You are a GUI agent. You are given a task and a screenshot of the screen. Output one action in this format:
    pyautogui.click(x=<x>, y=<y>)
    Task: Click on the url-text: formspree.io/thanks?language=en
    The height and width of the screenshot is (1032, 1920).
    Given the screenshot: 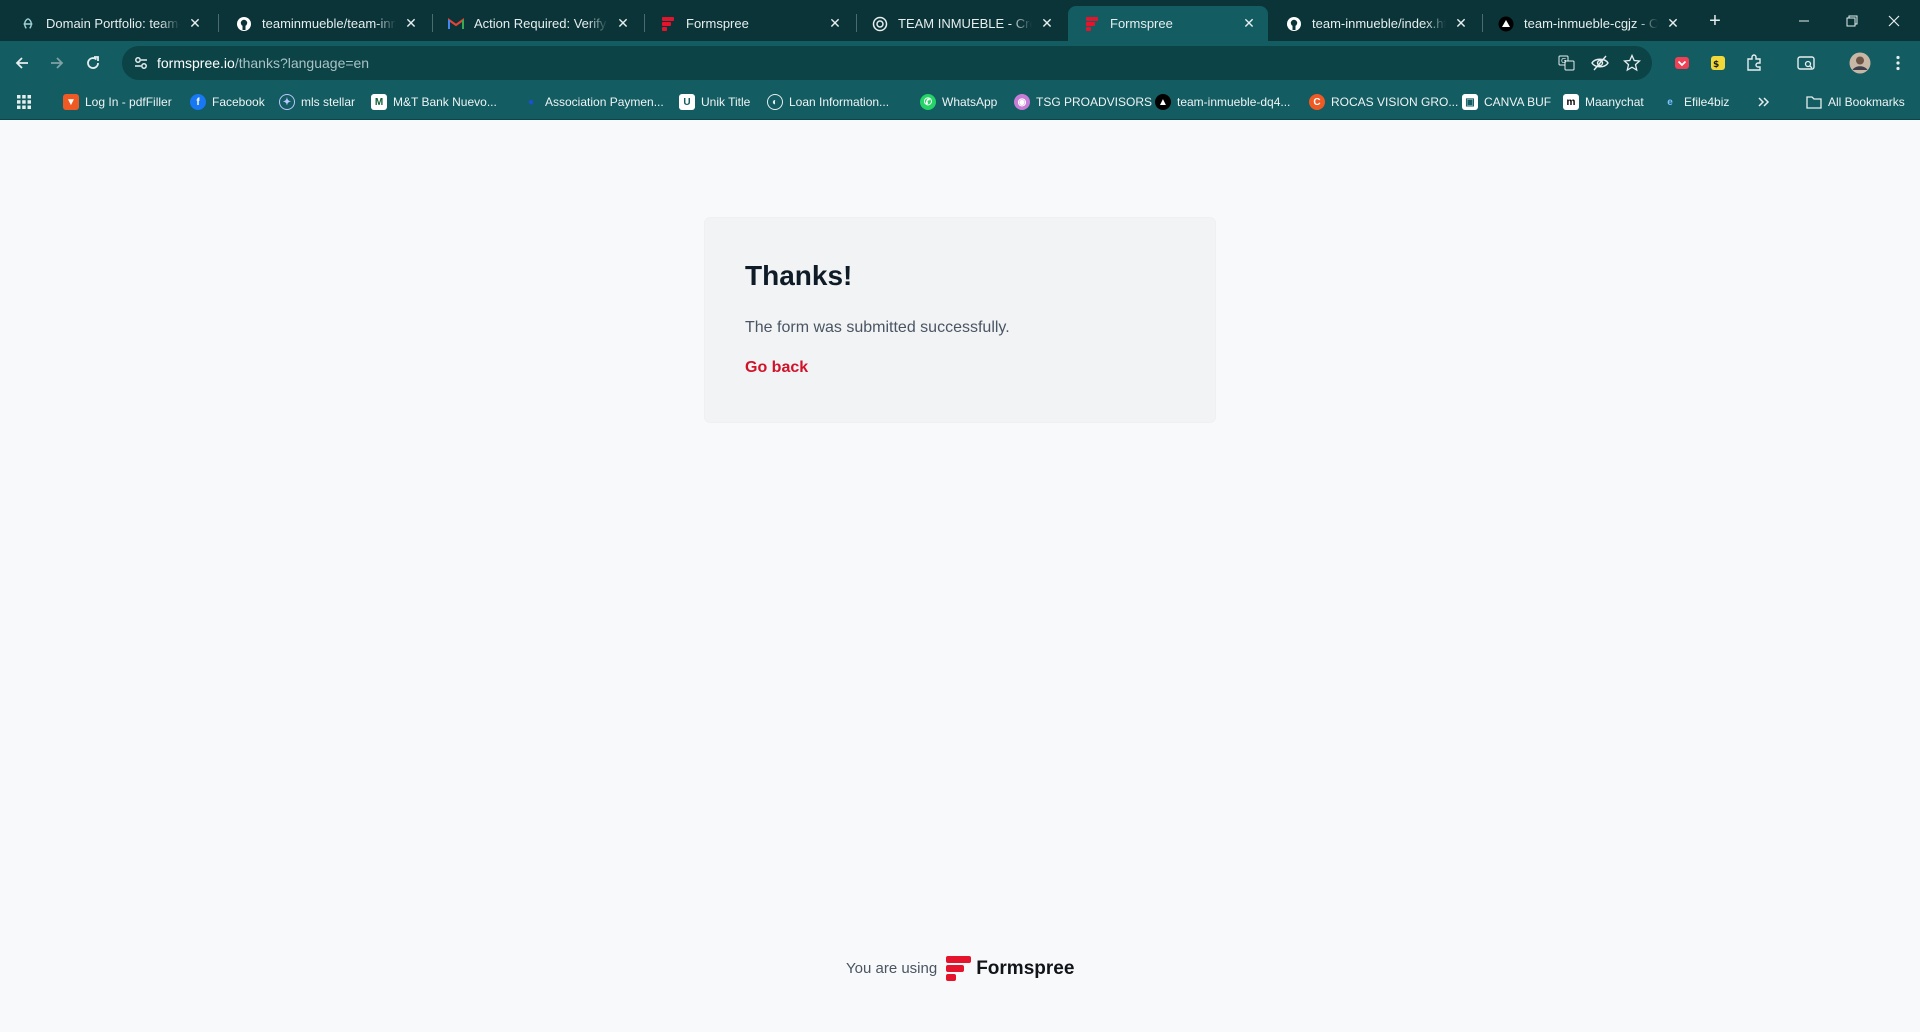 What is the action you would take?
    pyautogui.click(x=263, y=63)
    